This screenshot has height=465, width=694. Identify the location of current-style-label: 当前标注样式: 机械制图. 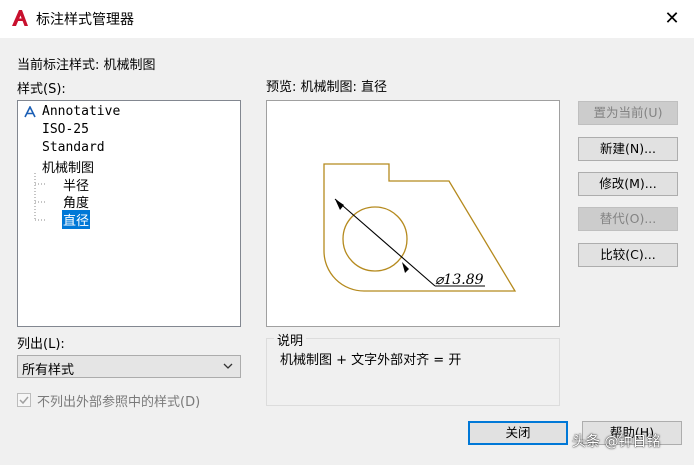
(86, 65).